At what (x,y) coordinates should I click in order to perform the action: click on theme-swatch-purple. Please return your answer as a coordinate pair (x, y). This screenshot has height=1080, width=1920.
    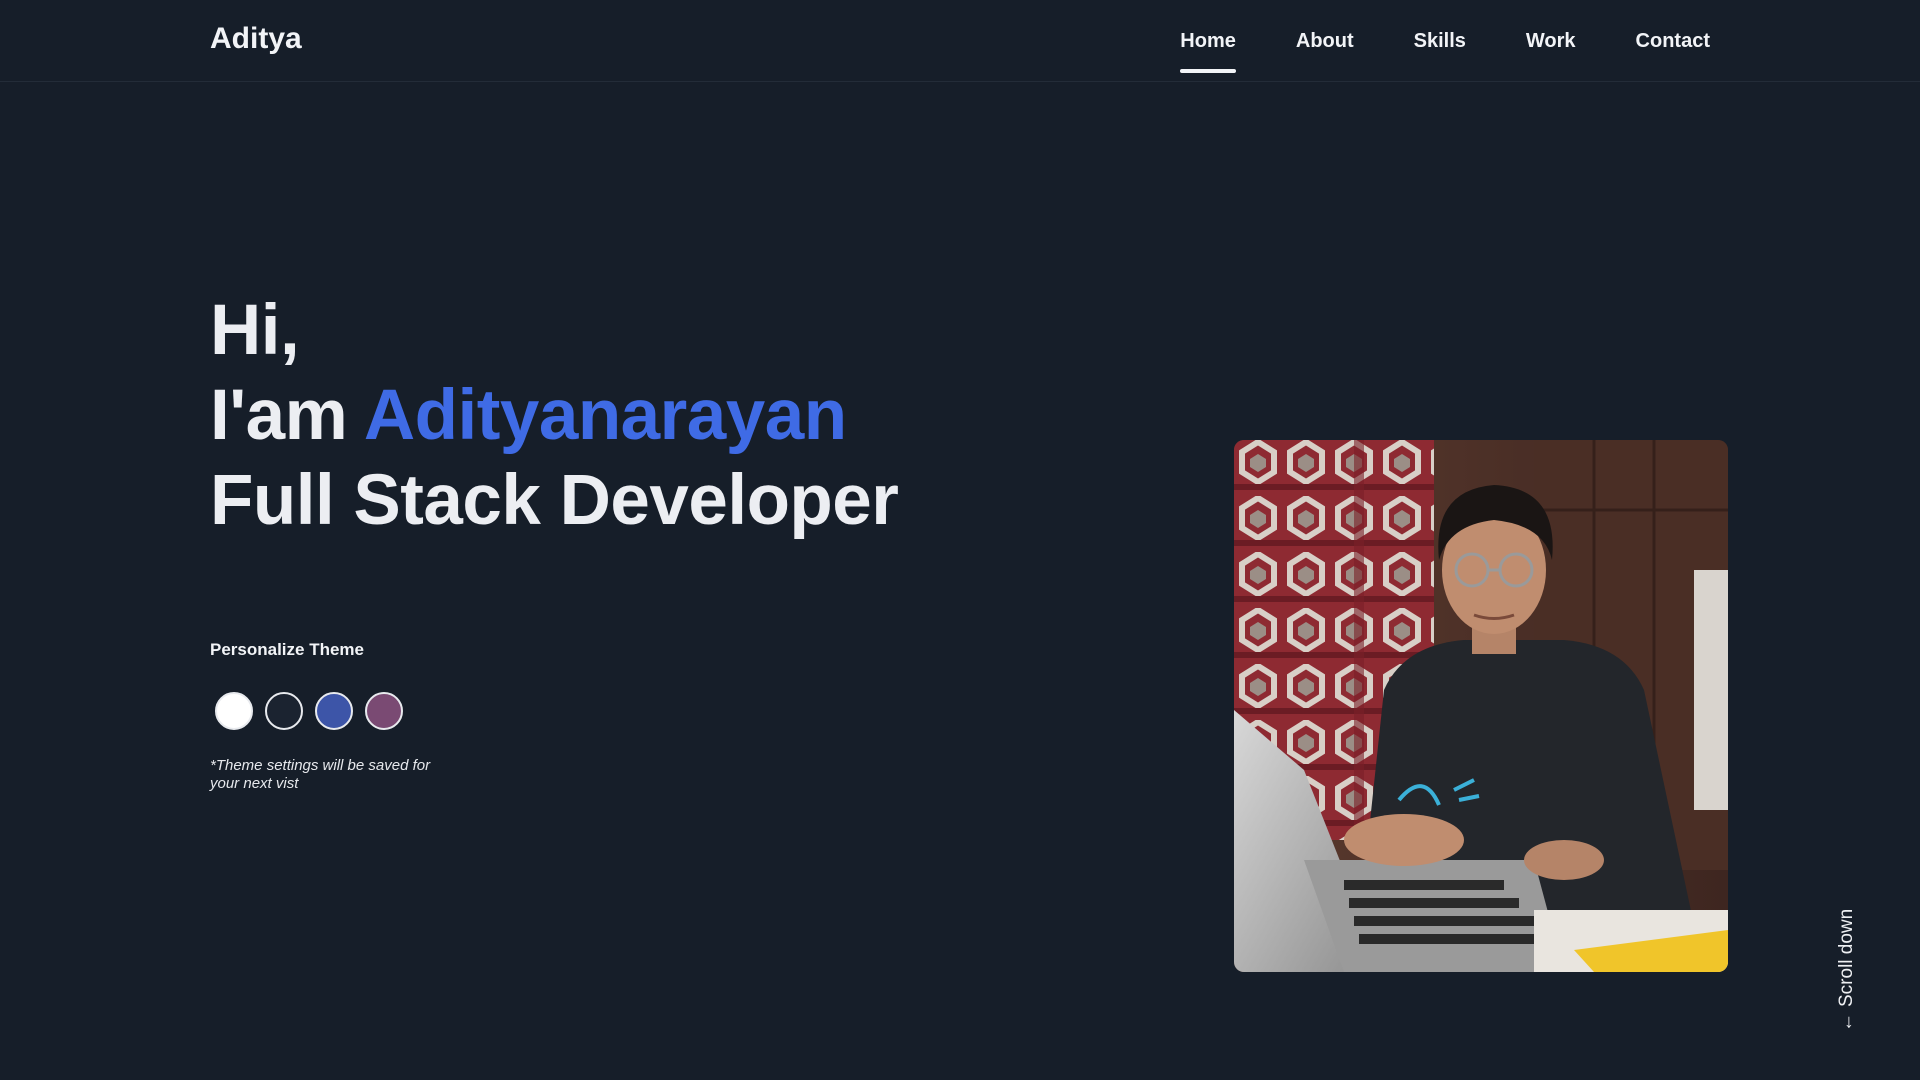
    Looking at the image, I should click on (384, 711).